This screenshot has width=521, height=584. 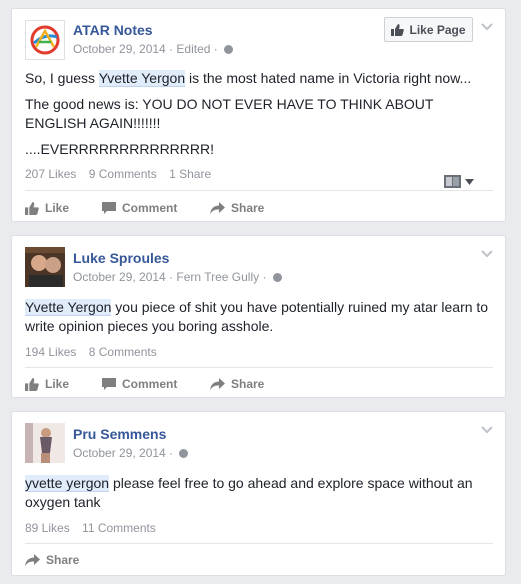 I want to click on text-fragment: So, I guess, so click(x=62, y=78).